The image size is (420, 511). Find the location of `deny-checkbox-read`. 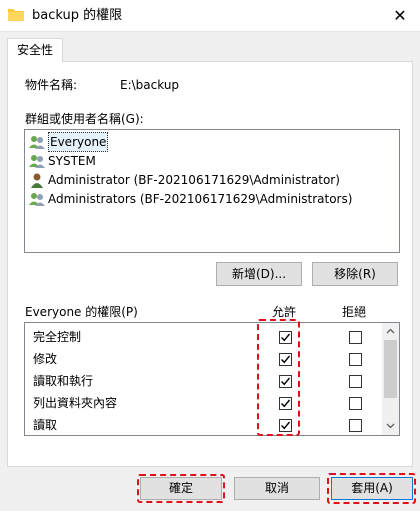

deny-checkbox-read is located at coordinates (355, 425).